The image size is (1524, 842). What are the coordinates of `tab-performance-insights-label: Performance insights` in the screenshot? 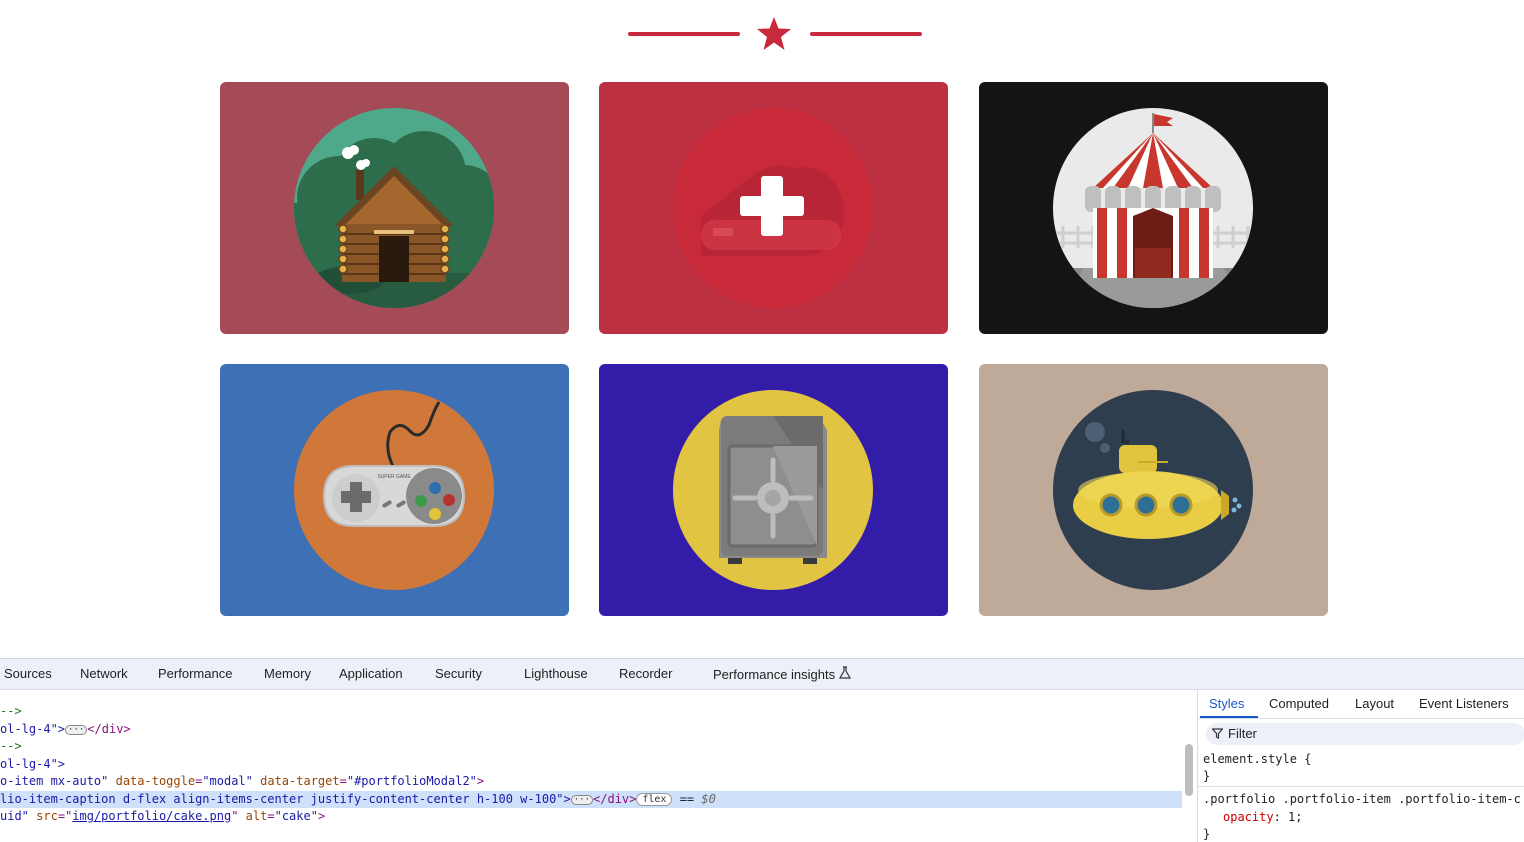 It's located at (774, 674).